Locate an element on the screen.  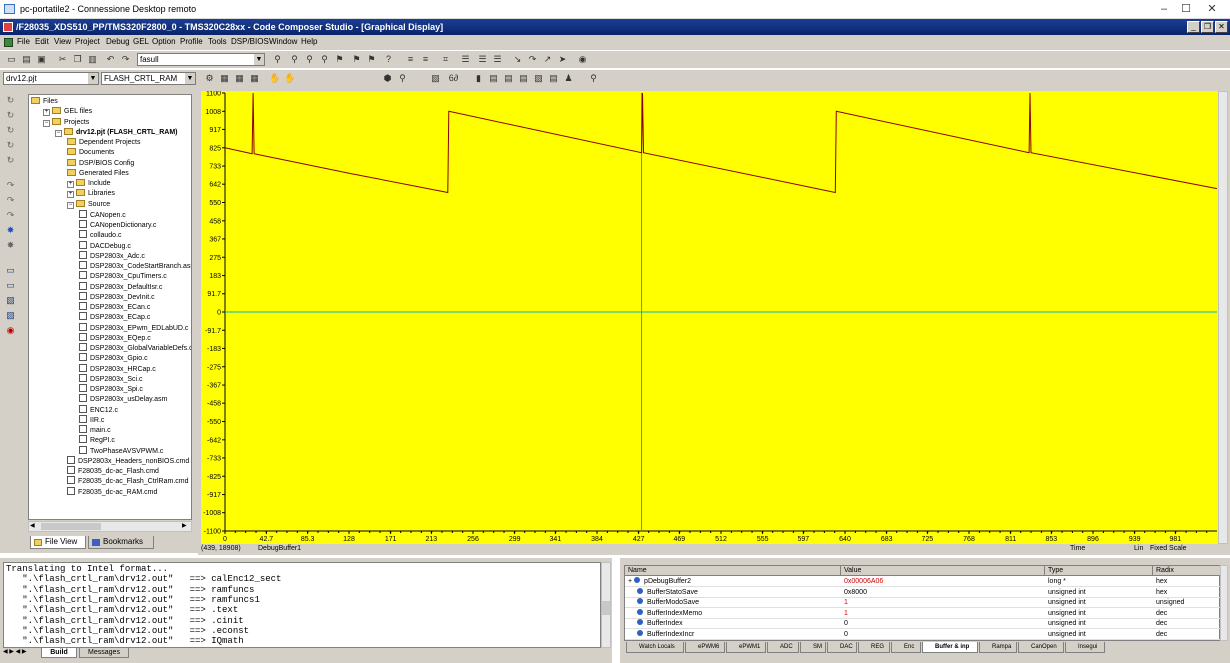
menu-debug: Debug is located at coordinates (118, 41).